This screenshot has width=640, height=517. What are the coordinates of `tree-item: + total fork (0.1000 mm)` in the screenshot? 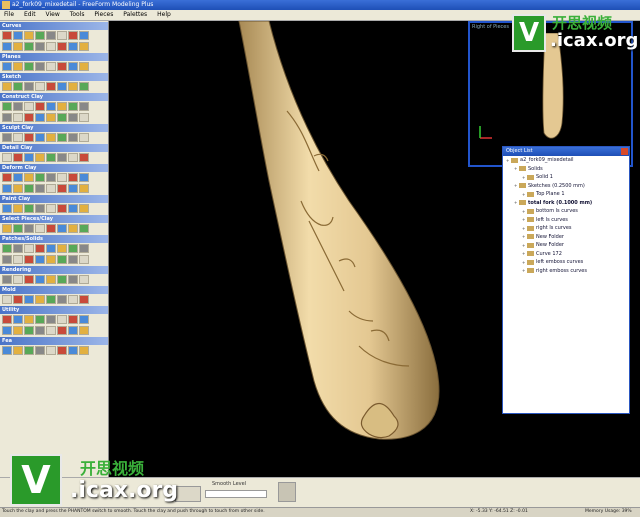 It's located at (566, 203).